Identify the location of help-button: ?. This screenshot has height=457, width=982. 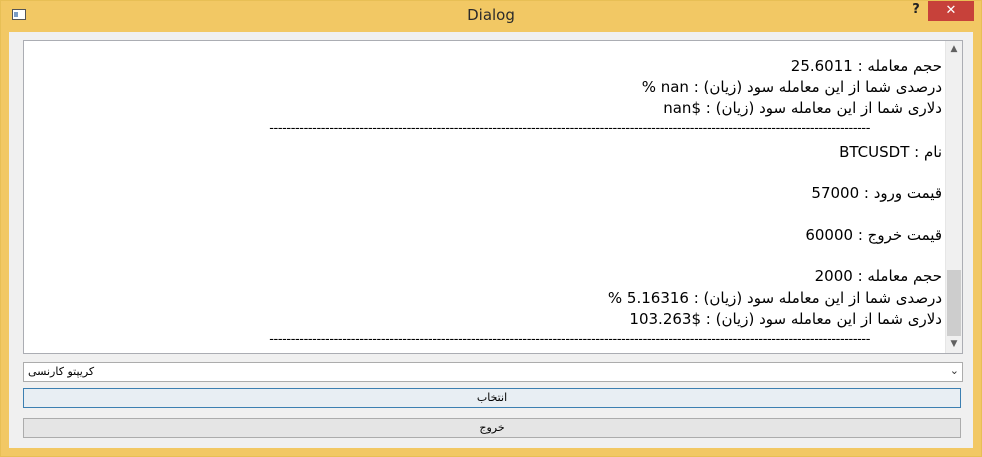
(916, 11).